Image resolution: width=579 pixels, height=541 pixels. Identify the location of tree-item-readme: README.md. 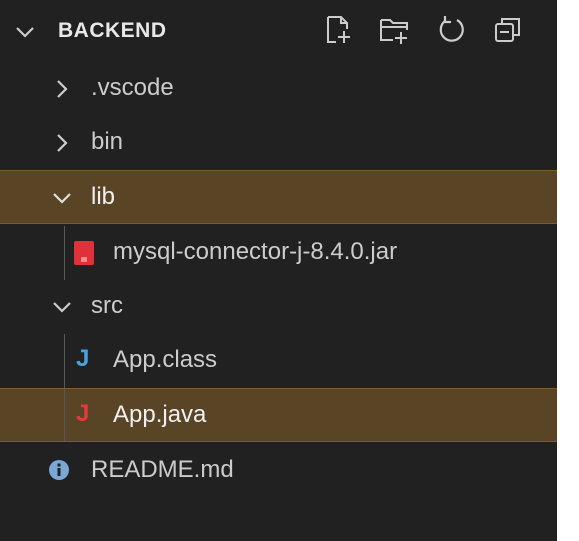
(278, 471).